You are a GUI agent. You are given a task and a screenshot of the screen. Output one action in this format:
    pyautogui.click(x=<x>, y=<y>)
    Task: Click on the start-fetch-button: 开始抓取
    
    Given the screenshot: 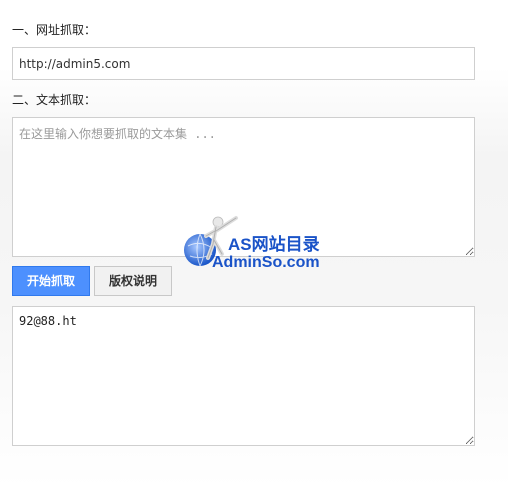 What is the action you would take?
    pyautogui.click(x=51, y=281)
    